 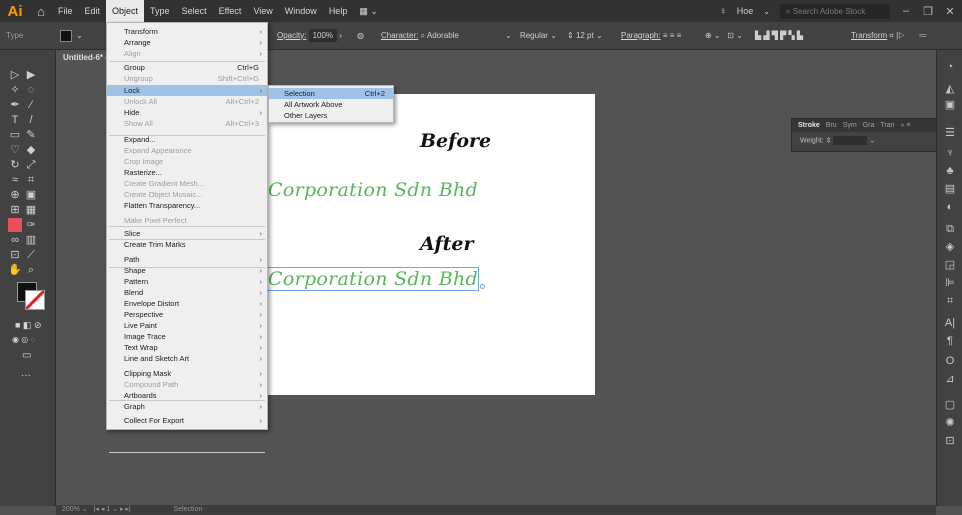 What do you see at coordinates (950, 301) in the screenshot?
I see `pathfinder-icon: ⌗` at bounding box center [950, 301].